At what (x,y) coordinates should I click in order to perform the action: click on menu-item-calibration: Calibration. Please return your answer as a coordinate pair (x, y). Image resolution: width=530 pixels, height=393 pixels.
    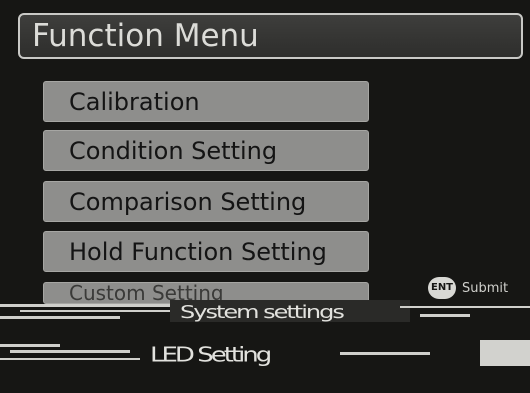
    Looking at the image, I should click on (206, 101).